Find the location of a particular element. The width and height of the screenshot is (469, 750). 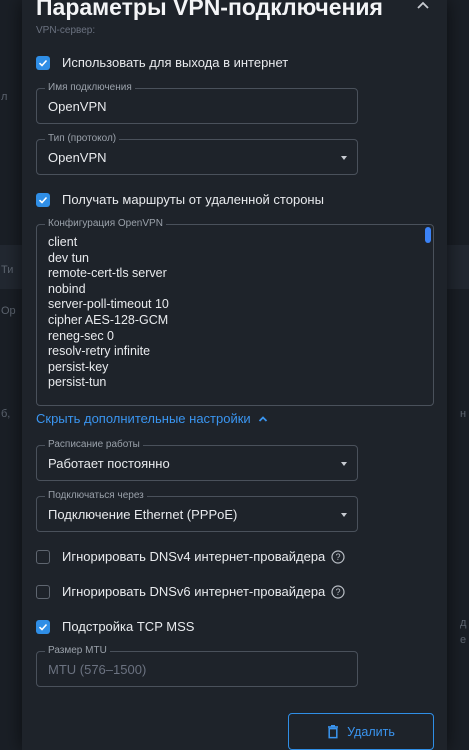

receive-routes-label: Получать маршруты от удаленной стороны is located at coordinates (193, 199).